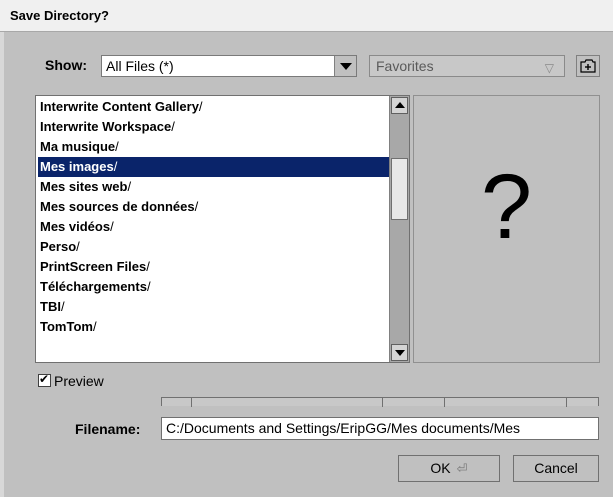  Describe the element at coordinates (549, 68) in the screenshot. I see `triangle-down-outline-icon: ▽` at that location.